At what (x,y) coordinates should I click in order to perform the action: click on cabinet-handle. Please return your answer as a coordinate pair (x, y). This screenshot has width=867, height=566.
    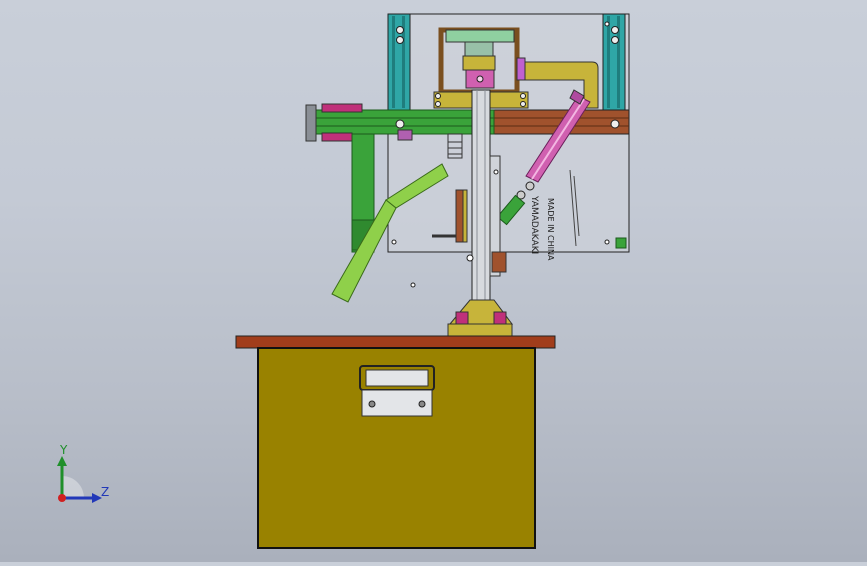
    Looking at the image, I should click on (397, 391).